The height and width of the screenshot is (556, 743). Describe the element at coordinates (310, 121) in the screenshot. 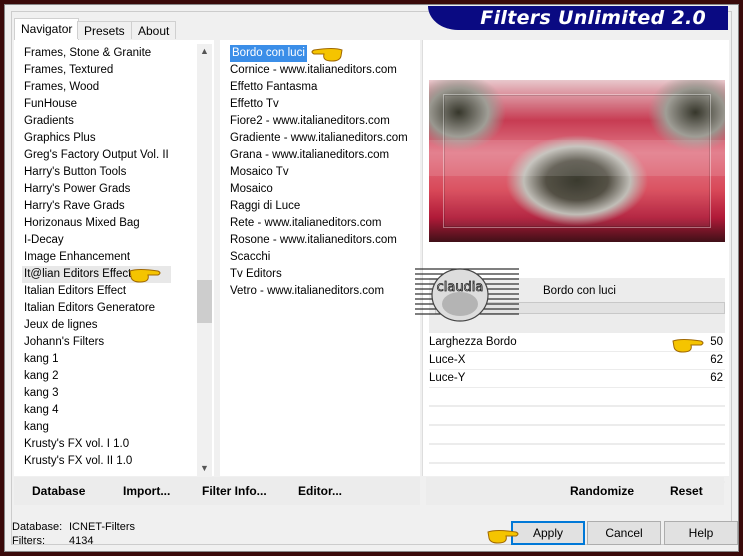

I see `filter-item-label: Fiore2 - www.italianeditors.com` at that location.